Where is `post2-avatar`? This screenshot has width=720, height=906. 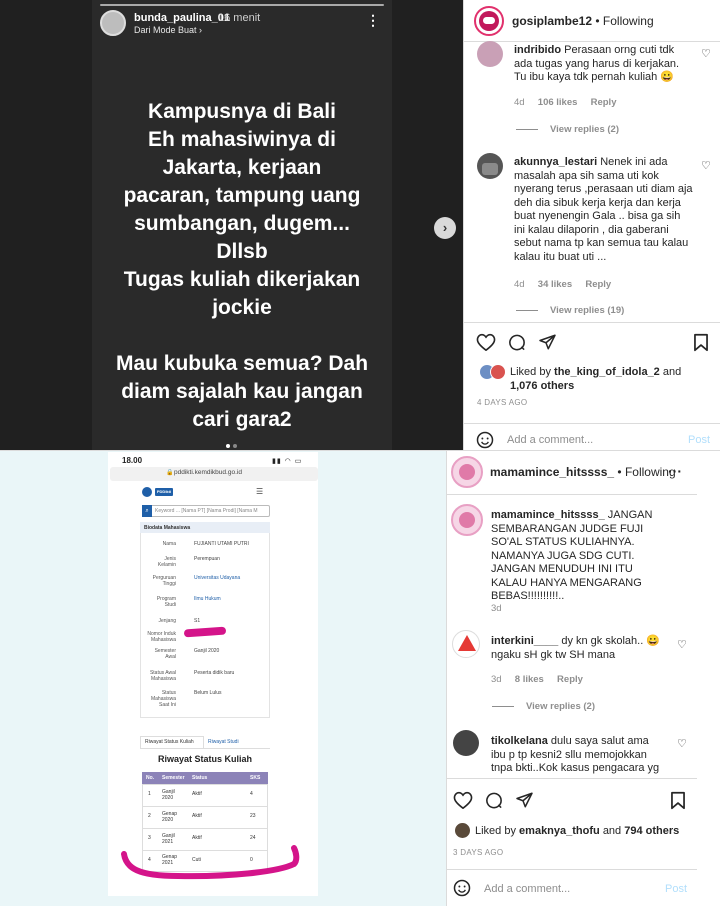
post2-avatar is located at coordinates (467, 472).